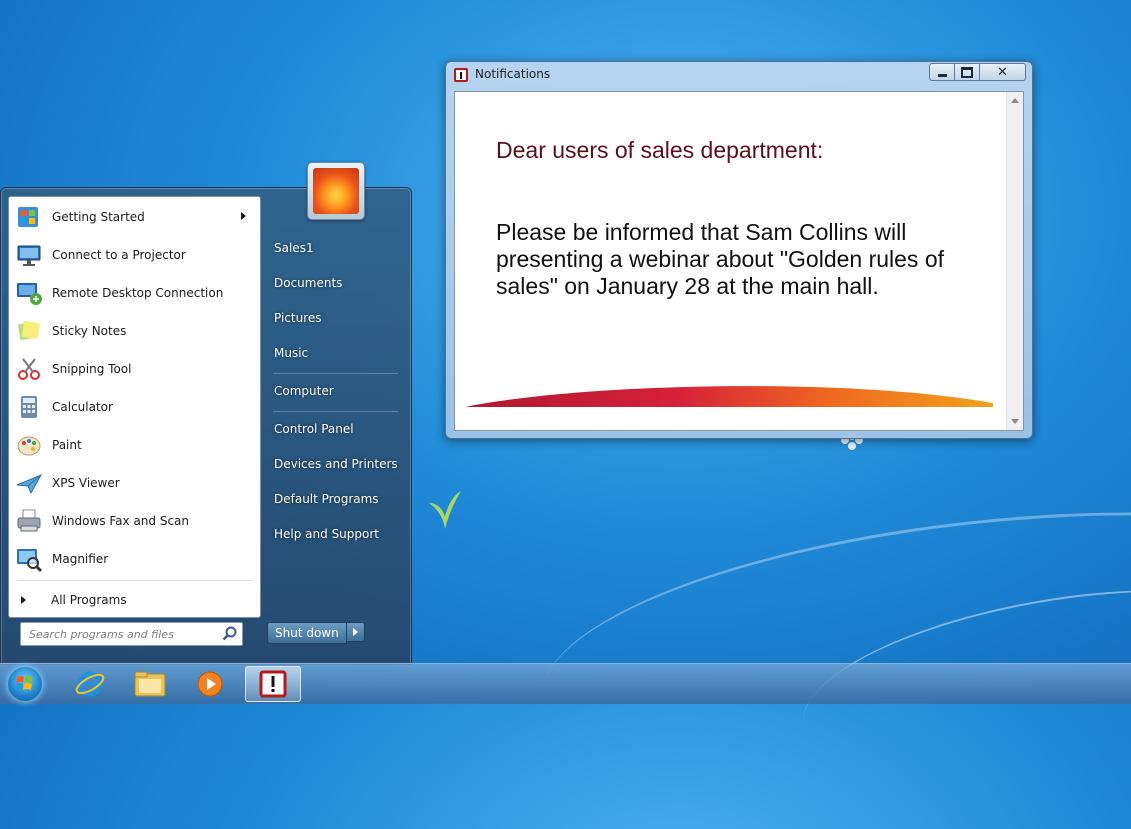  I want to click on right-item-label: Control Panel, so click(314, 429).